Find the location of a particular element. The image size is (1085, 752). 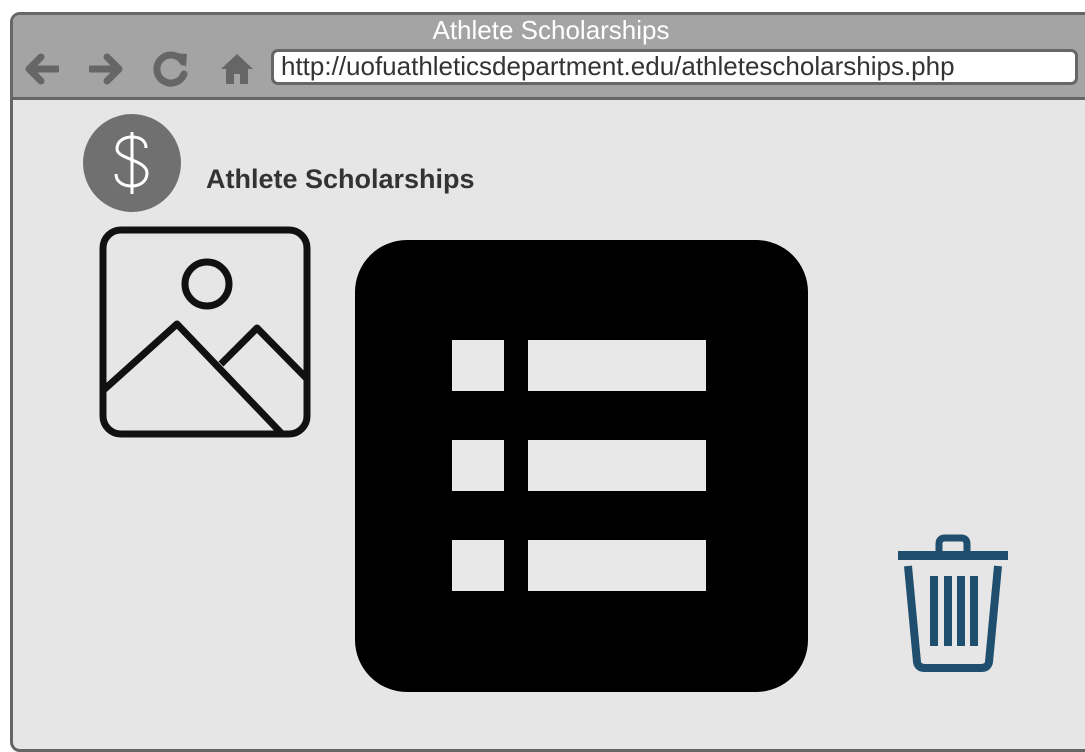

window-title: Athlete Scholarships is located at coordinates (551, 30).